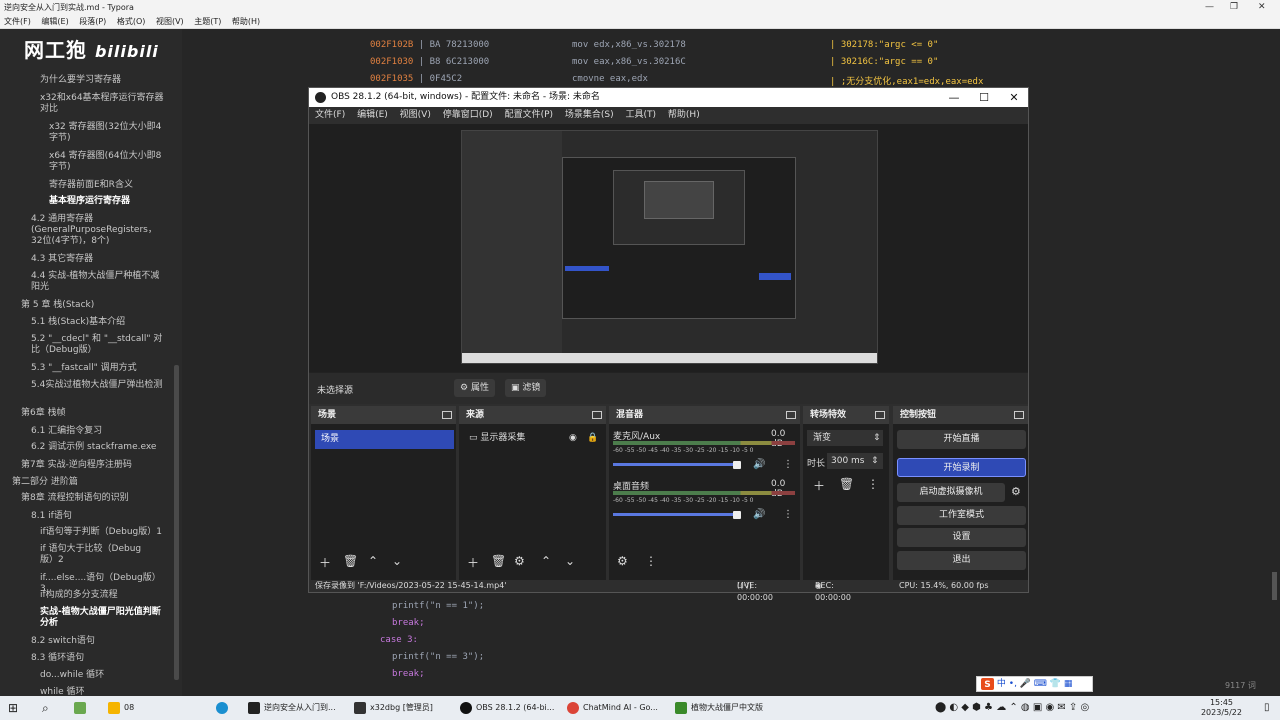 The image size is (1280, 720). Describe the element at coordinates (97, 282) in the screenshot. I see `outline-item: 4.4 实战-植物大战僵尸种植不减阳光` at that location.